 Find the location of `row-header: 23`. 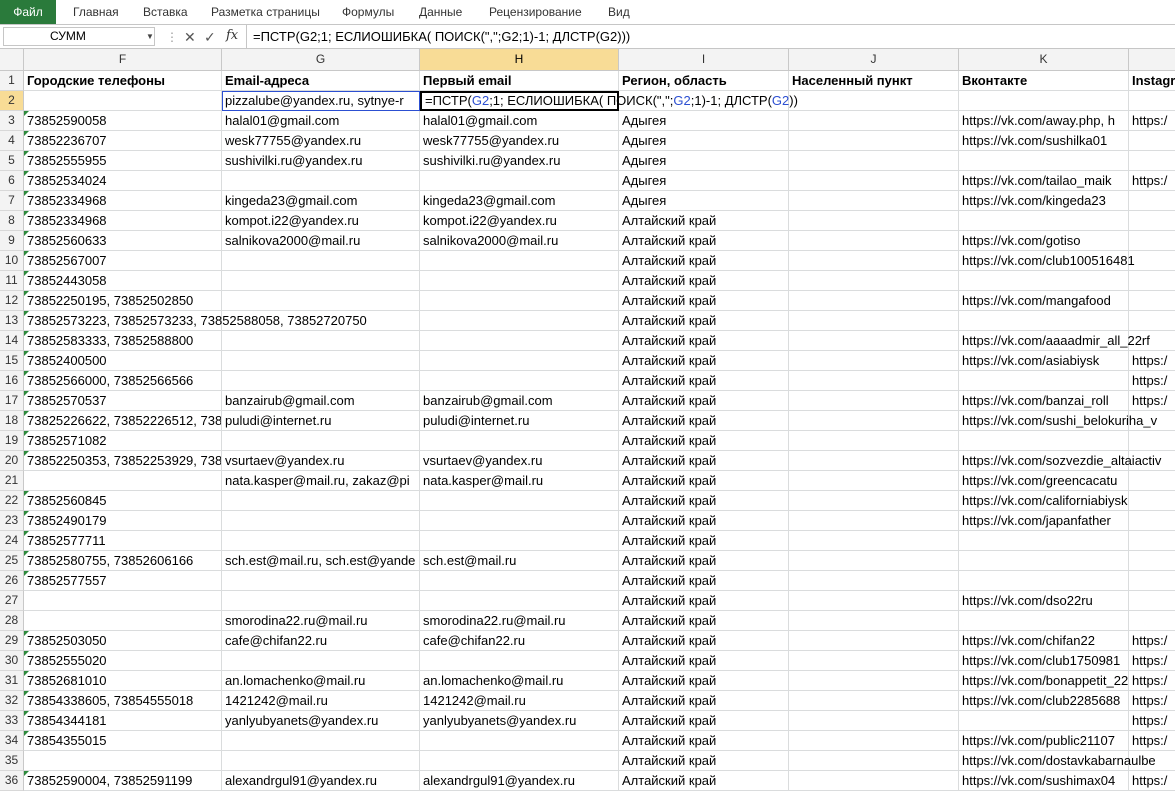

row-header: 23 is located at coordinates (12, 521).